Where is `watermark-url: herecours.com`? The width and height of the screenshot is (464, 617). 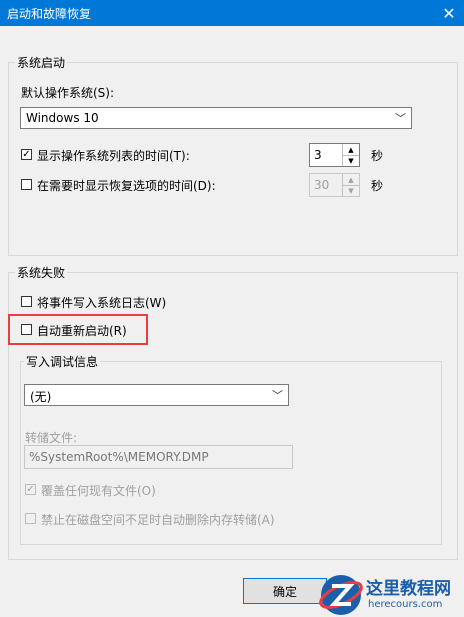 watermark-url: herecours.com is located at coordinates (405, 604).